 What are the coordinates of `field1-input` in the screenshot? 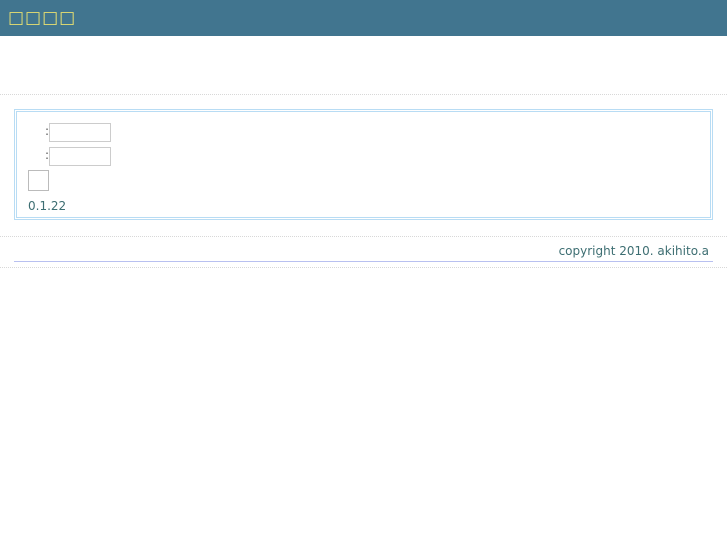 It's located at (80, 132).